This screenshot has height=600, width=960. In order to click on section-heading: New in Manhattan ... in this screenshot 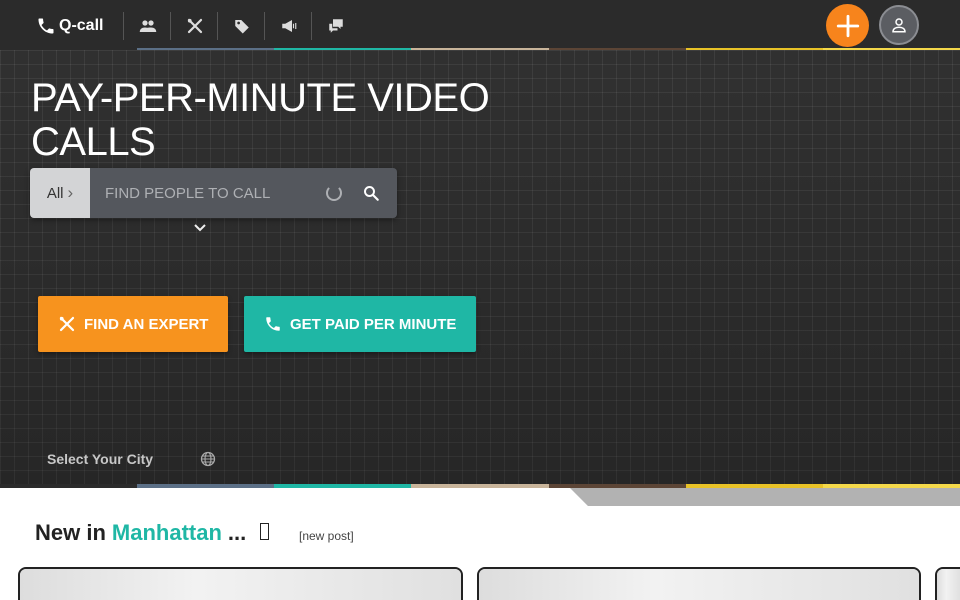, I will do `click(152, 533)`.